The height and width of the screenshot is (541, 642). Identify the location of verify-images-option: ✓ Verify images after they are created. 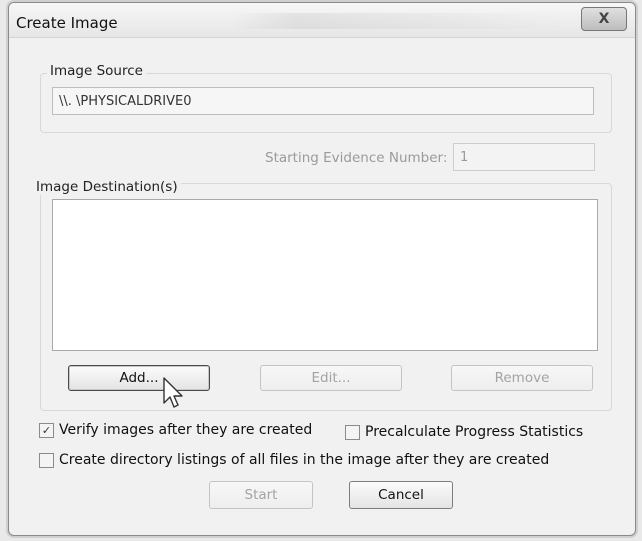
(175, 430).